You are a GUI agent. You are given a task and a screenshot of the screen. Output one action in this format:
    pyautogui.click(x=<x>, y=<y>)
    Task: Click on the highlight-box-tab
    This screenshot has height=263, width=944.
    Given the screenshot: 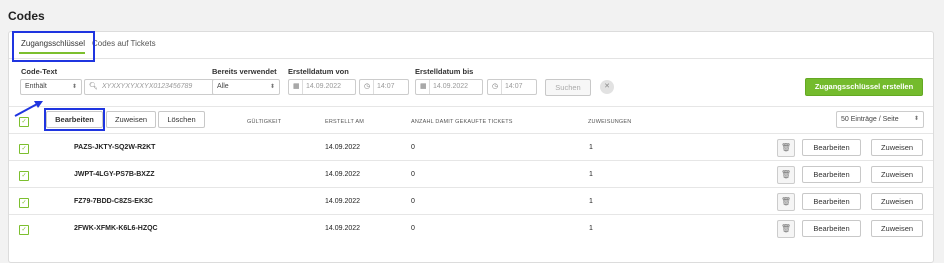 What is the action you would take?
    pyautogui.click(x=53, y=46)
    